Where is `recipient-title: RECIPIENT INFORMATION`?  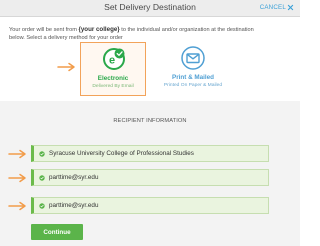
recipient-title: RECIPIENT INFORMATION is located at coordinates (150, 121).